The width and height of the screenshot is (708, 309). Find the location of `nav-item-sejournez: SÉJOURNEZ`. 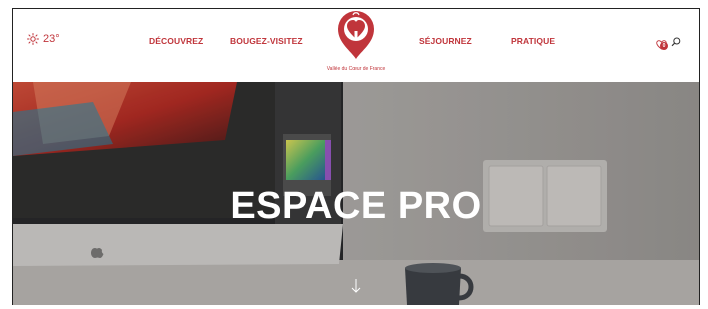

nav-item-sejournez: SÉJOURNEZ is located at coordinates (445, 41).